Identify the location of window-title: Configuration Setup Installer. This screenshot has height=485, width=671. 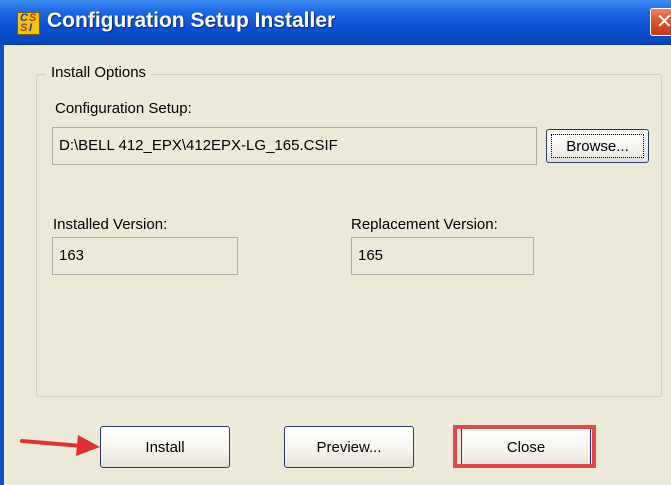
(191, 20).